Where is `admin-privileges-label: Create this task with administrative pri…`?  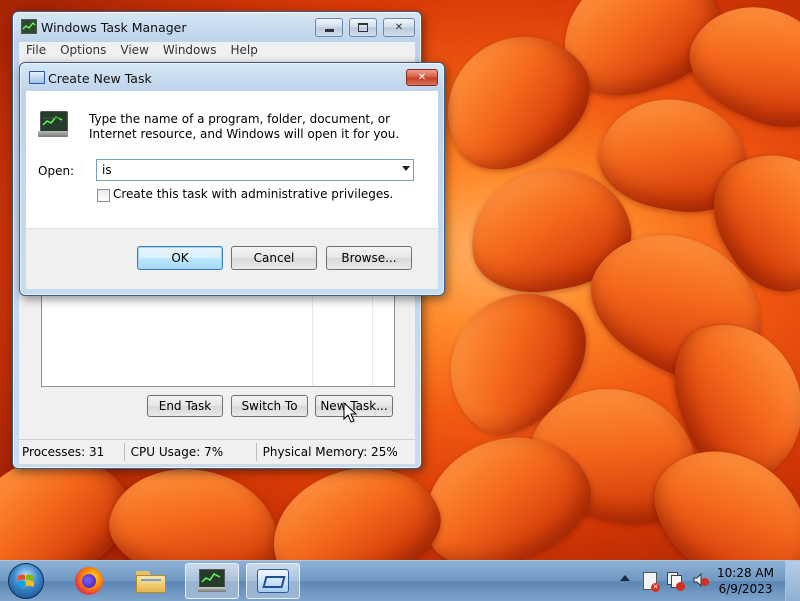
admin-privileges-label: Create this task with administrative pri… is located at coordinates (253, 194).